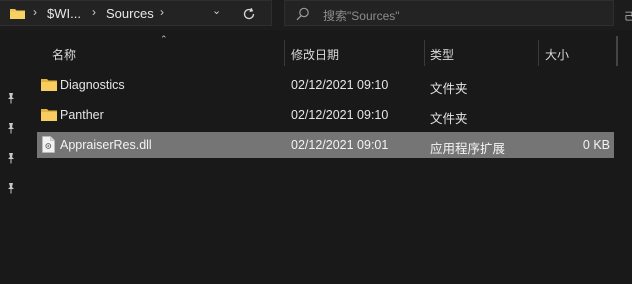 This screenshot has height=284, width=632. Describe the element at coordinates (302, 14) in the screenshot. I see `search-icon` at that location.